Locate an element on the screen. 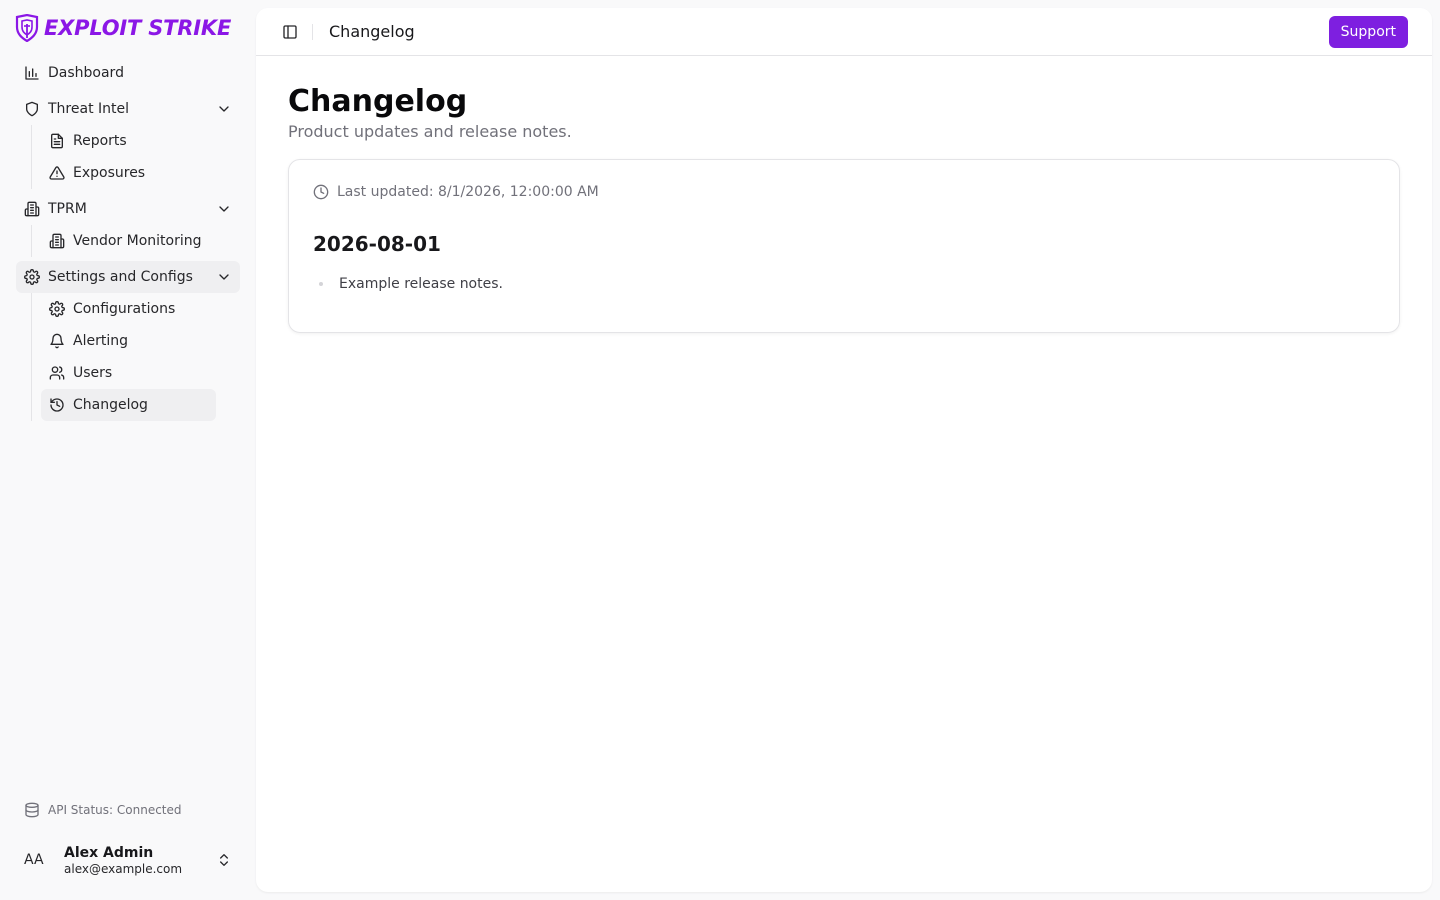 The height and width of the screenshot is (900, 1440). sidebar-toggle-button is located at coordinates (290, 32).